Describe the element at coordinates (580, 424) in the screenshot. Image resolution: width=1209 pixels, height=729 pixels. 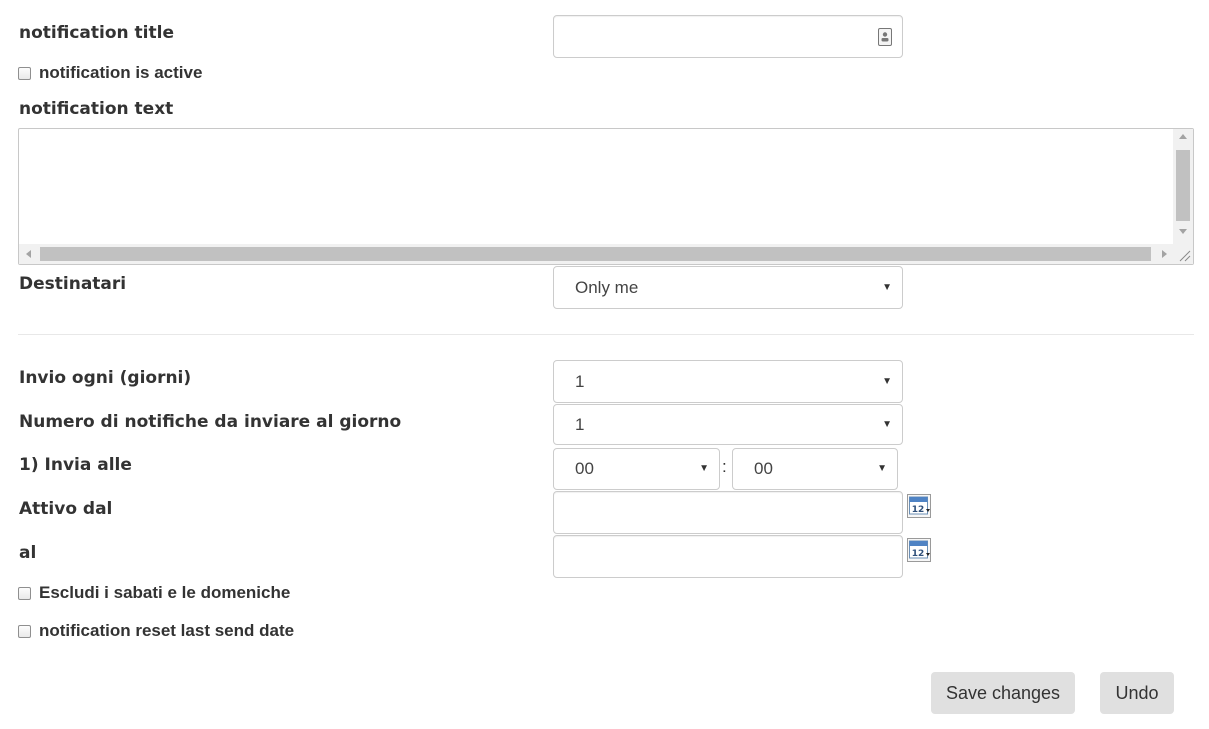
I see `notifications-per-day-value: 1` at that location.